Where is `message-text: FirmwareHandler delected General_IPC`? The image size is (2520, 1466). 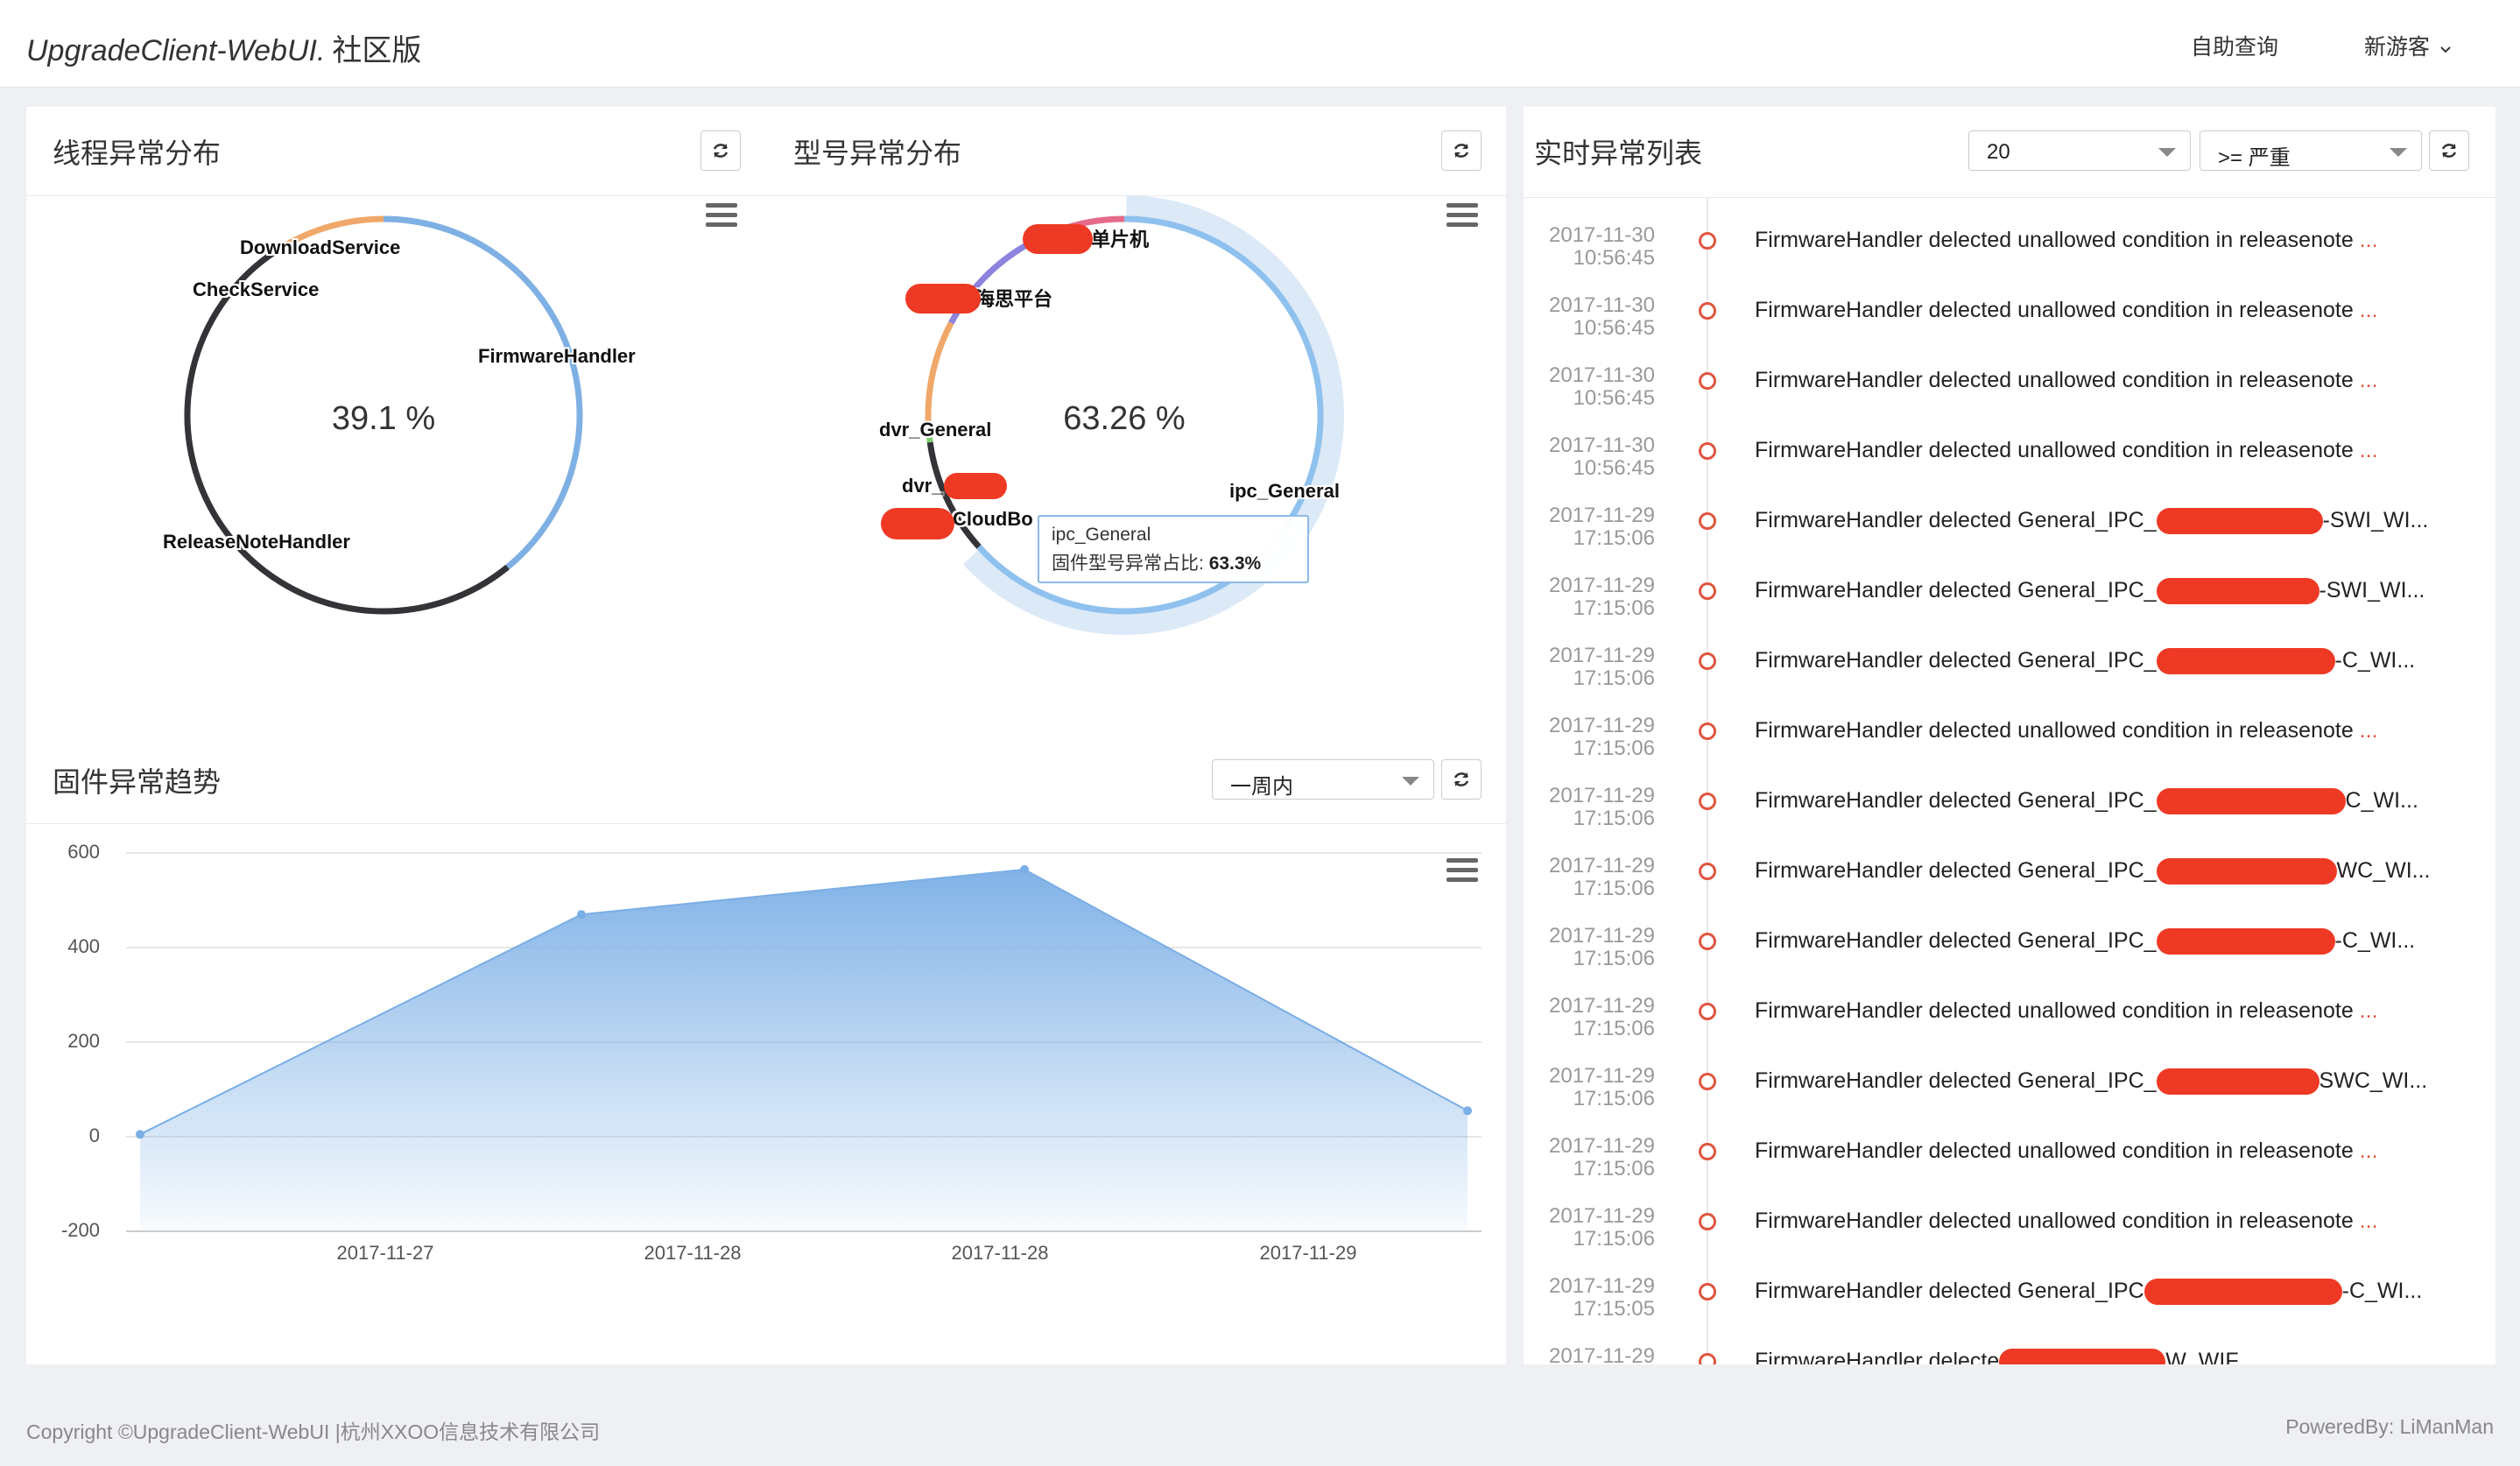
message-text: FirmwareHandler delected General_IPC is located at coordinates (1949, 1291).